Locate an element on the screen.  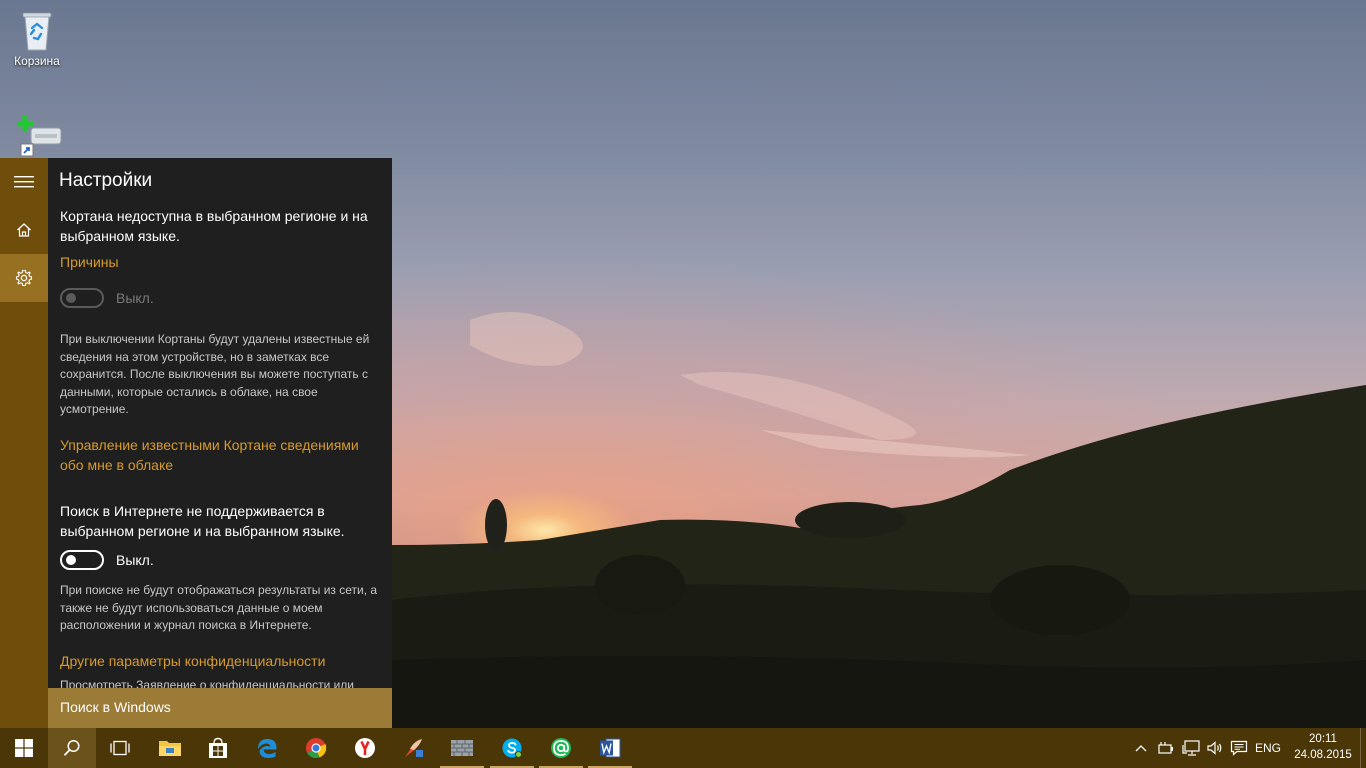
clock: 20:11 24.08.2015 is located at coordinates (1323, 747).